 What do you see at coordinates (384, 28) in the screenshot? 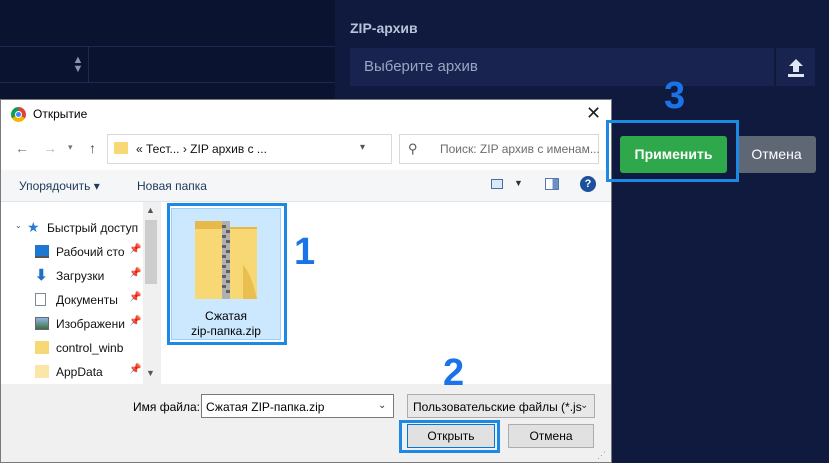
I see `zip-archive-label: ZIP-архив` at bounding box center [384, 28].